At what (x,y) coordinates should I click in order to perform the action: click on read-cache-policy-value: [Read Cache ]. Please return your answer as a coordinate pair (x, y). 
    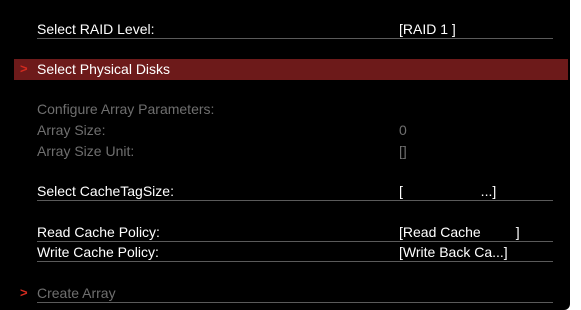
    Looking at the image, I should click on (459, 232).